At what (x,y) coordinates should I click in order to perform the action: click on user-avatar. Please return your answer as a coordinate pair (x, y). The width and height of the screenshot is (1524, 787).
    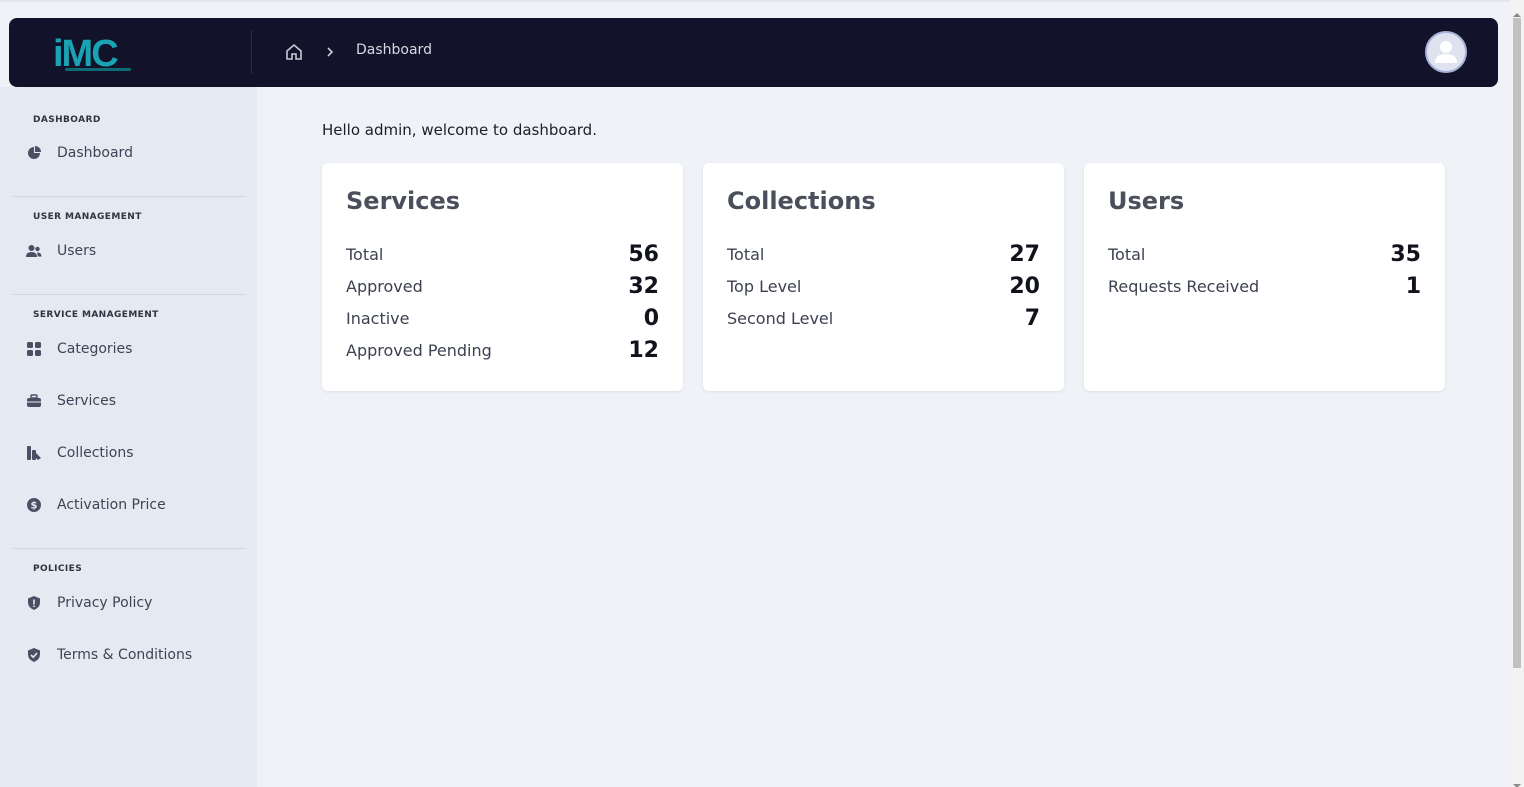
    Looking at the image, I should click on (1446, 52).